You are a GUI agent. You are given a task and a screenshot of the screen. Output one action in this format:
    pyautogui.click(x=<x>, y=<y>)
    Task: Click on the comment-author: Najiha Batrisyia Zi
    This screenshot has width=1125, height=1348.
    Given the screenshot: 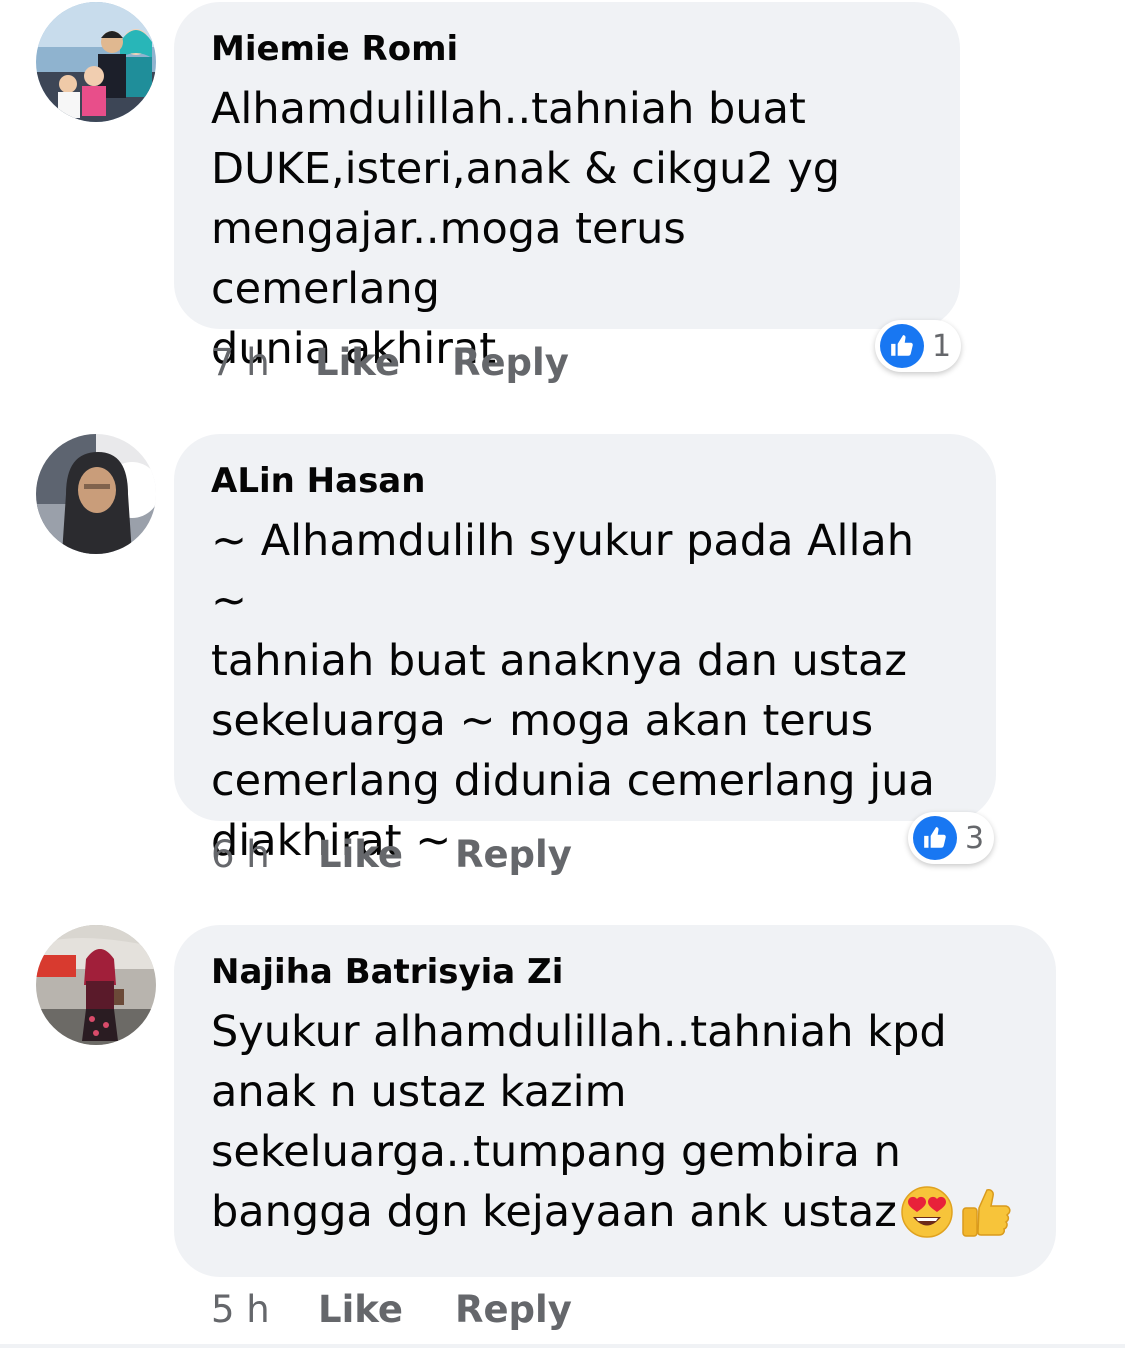 What is the action you would take?
    pyautogui.click(x=615, y=972)
    